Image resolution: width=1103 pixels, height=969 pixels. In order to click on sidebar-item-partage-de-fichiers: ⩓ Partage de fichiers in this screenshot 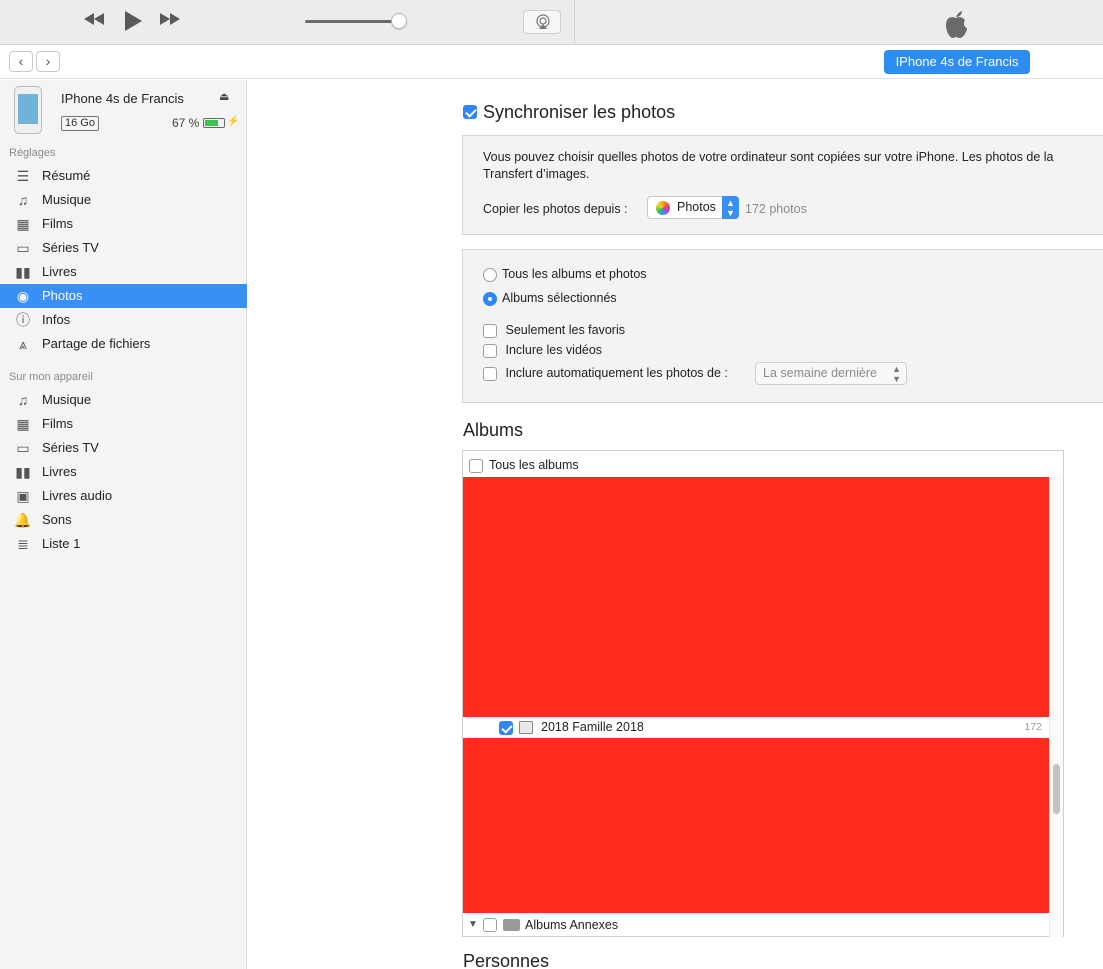, I will do `click(123, 344)`.